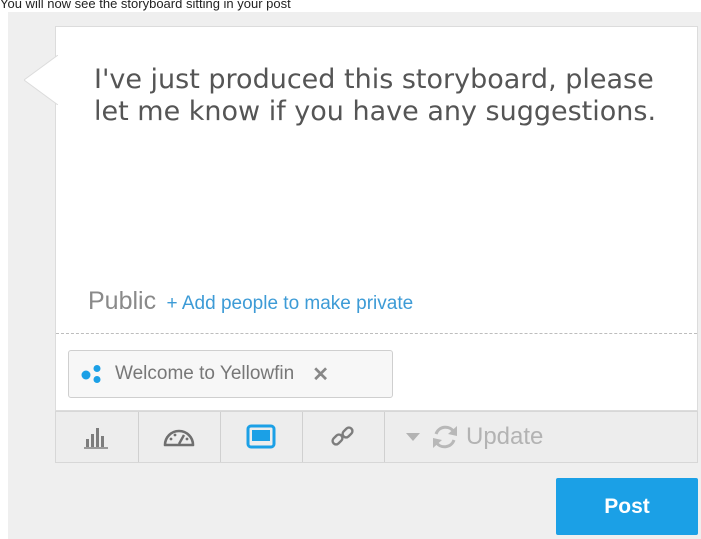 This screenshot has height=539, width=701. I want to click on link-button, so click(343, 437).